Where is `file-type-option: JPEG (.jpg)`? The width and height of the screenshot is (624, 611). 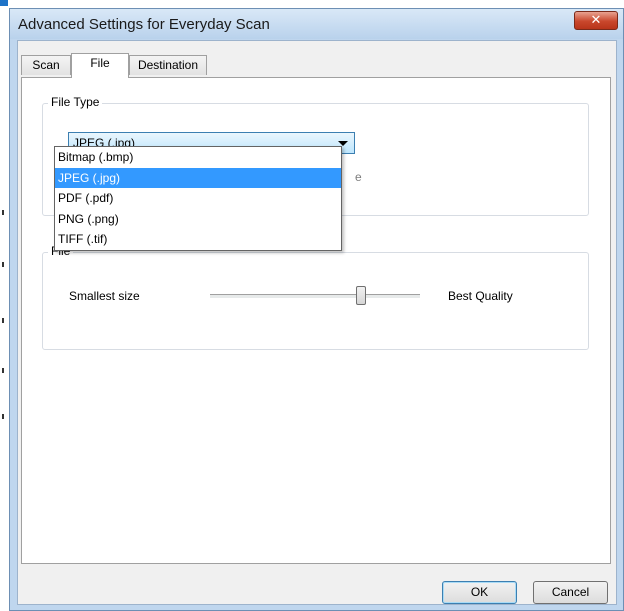
file-type-option: JPEG (.jpg) is located at coordinates (198, 178).